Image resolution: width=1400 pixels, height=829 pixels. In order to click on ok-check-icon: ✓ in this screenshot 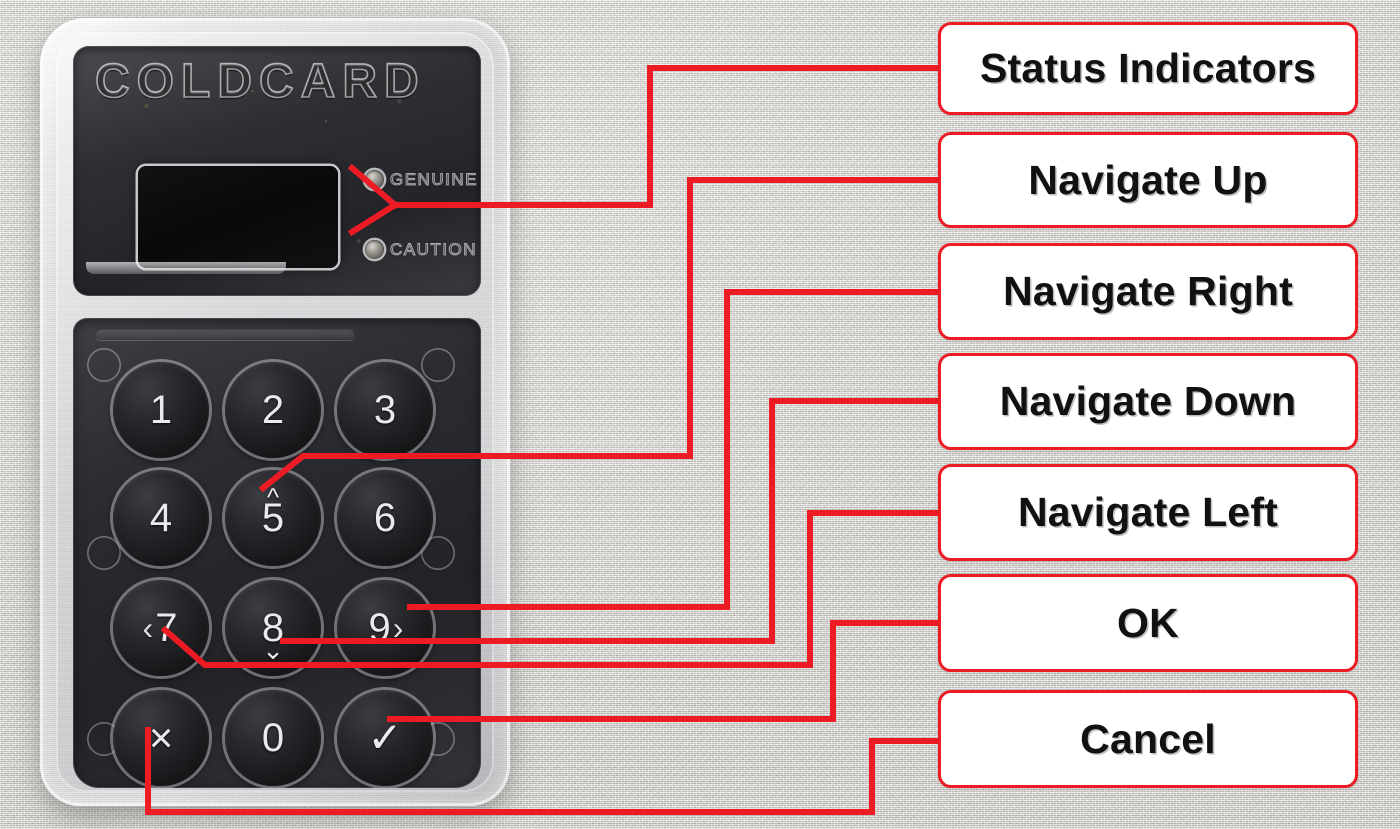, I will do `click(385, 737)`.